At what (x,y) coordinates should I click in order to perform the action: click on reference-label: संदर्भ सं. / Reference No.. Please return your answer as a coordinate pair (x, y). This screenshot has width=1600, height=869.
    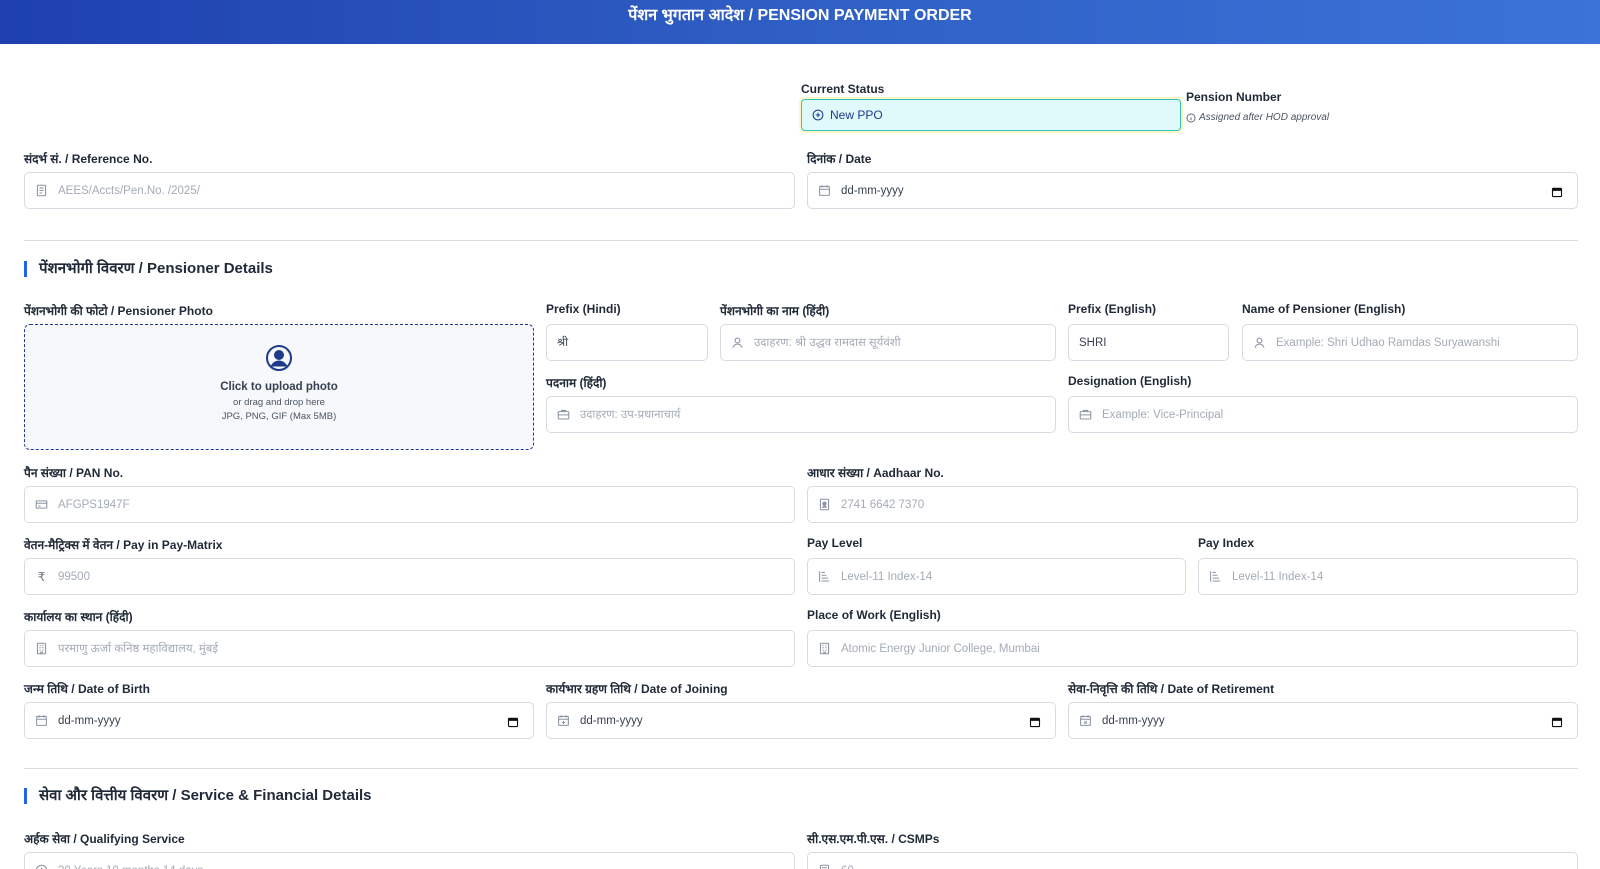
    Looking at the image, I should click on (88, 159).